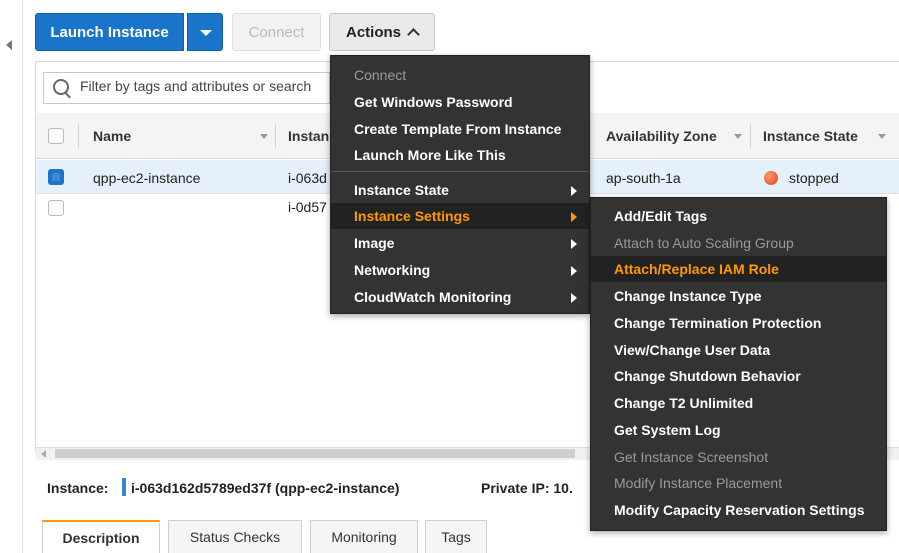  What do you see at coordinates (61, 87) in the screenshot?
I see `search-icon` at bounding box center [61, 87].